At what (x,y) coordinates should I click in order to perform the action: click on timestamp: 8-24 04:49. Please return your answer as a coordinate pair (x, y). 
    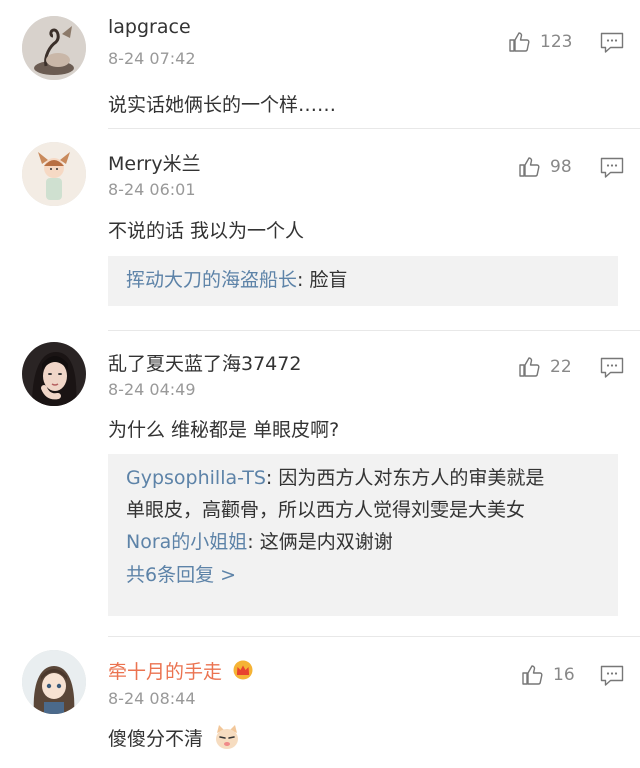
    Looking at the image, I should click on (152, 389).